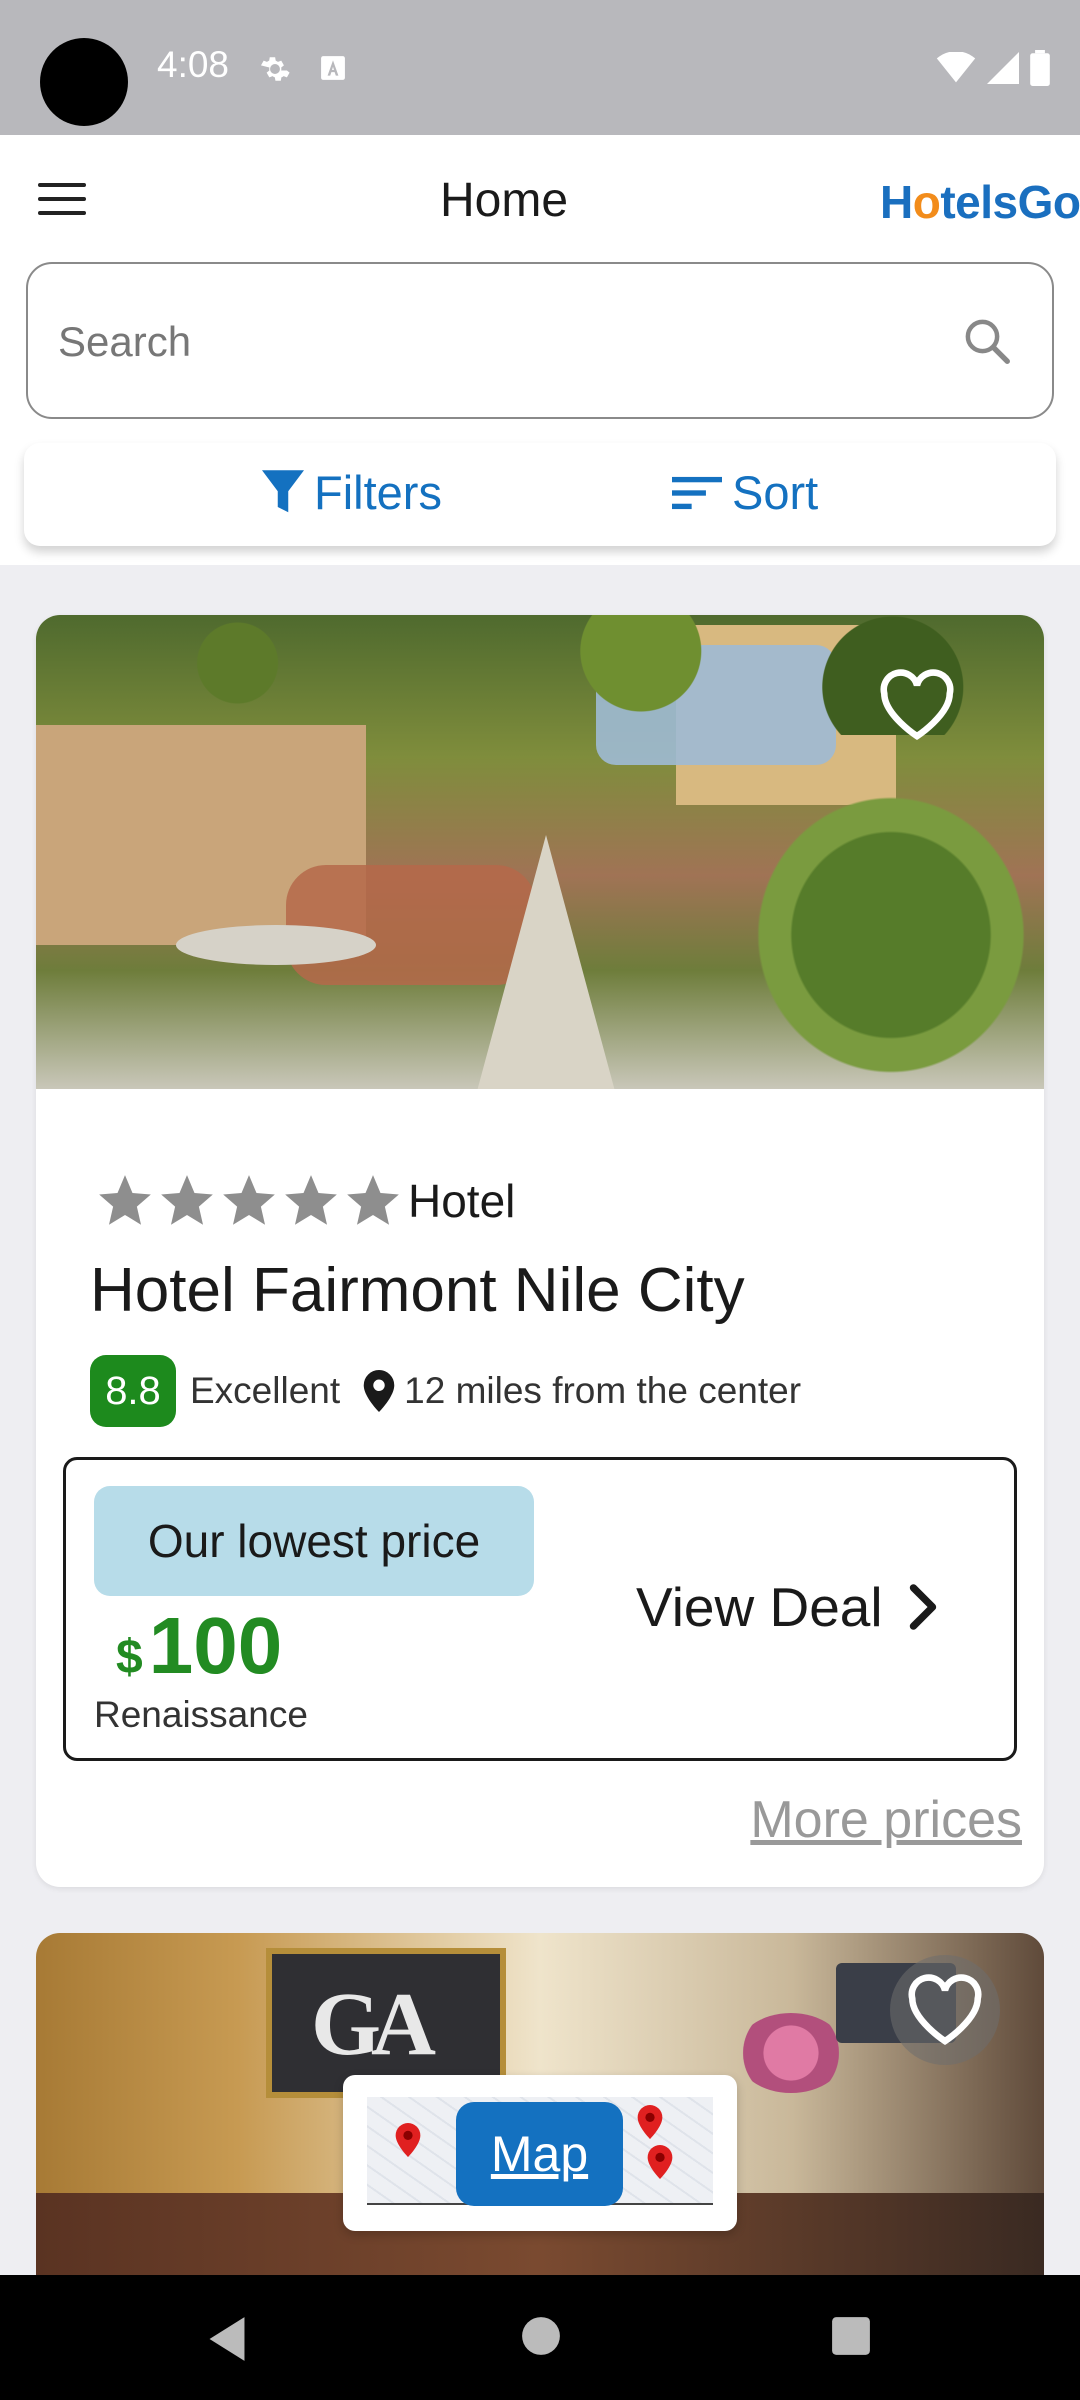 The image size is (1080, 2400). What do you see at coordinates (265, 1390) in the screenshot?
I see `score-text: Excellent` at bounding box center [265, 1390].